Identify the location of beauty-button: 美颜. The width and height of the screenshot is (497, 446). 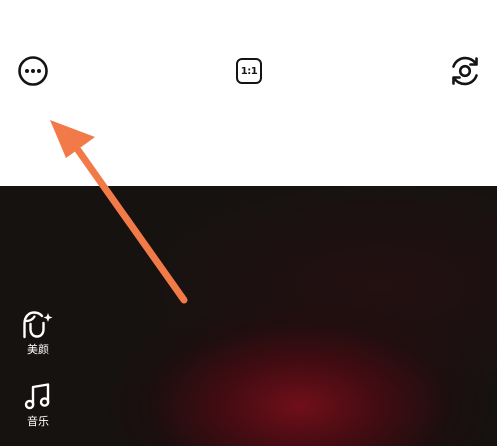
(38, 333).